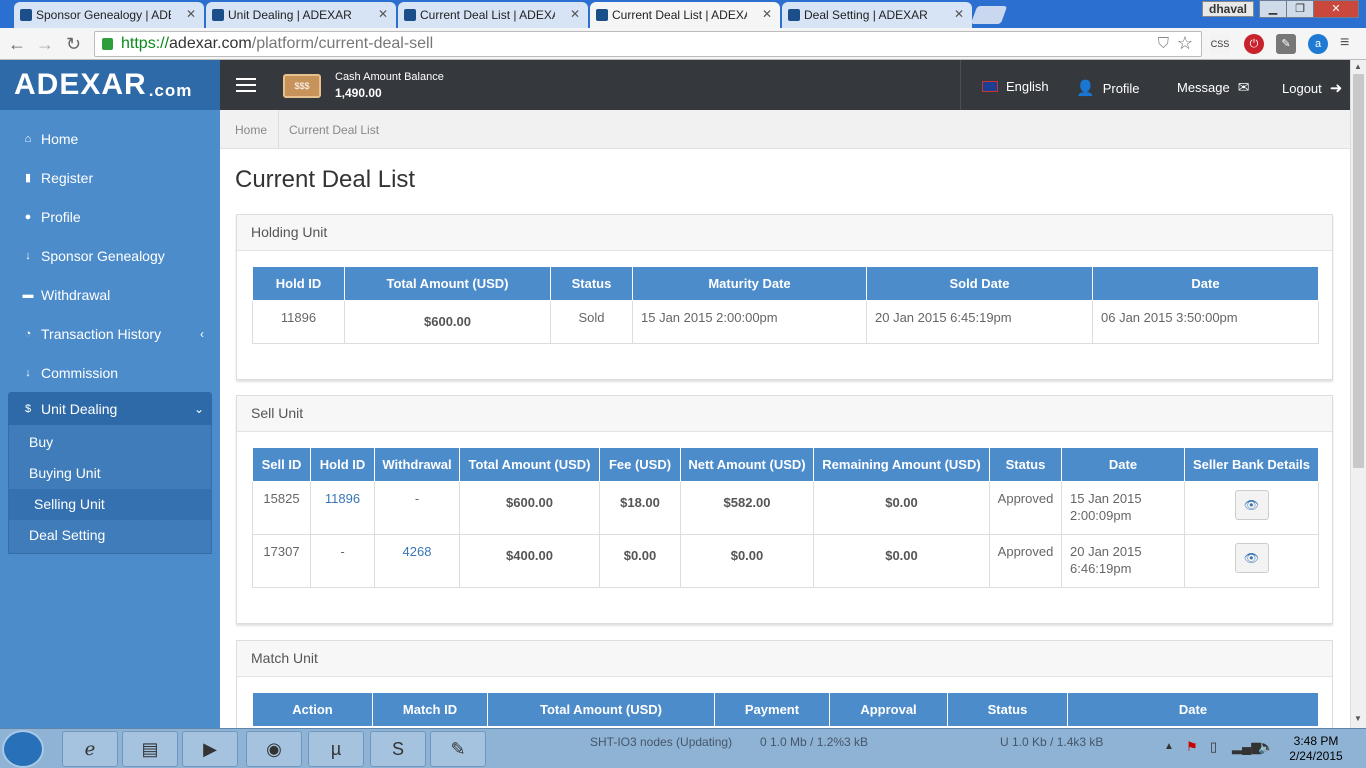  Describe the element at coordinates (1266, 747) in the screenshot. I see `volume-icon: 🔈` at that location.